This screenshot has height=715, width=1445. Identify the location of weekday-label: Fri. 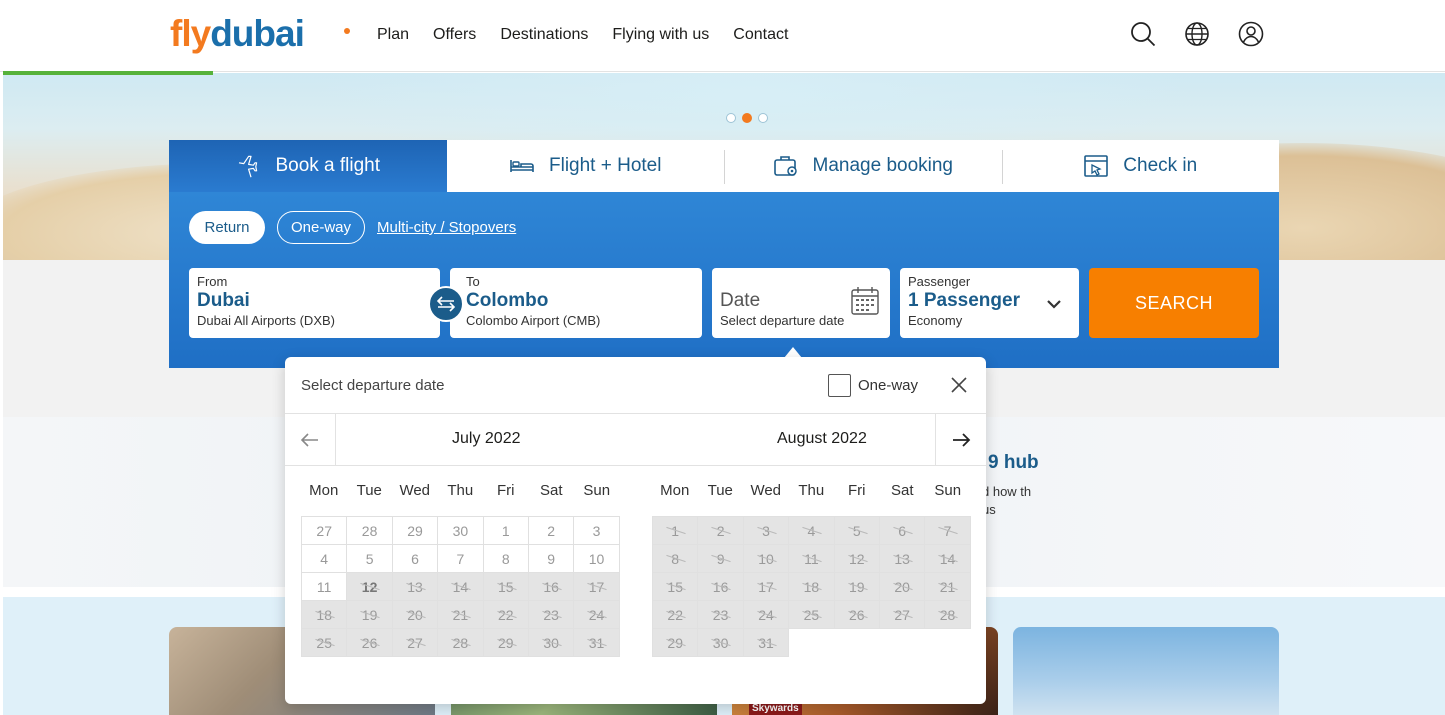
(506, 490).